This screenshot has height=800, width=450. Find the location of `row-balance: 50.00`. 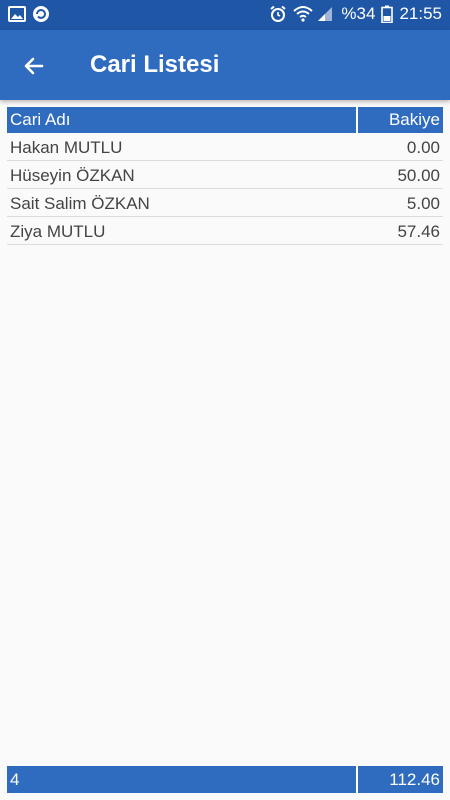

row-balance: 50.00 is located at coordinates (418, 175).